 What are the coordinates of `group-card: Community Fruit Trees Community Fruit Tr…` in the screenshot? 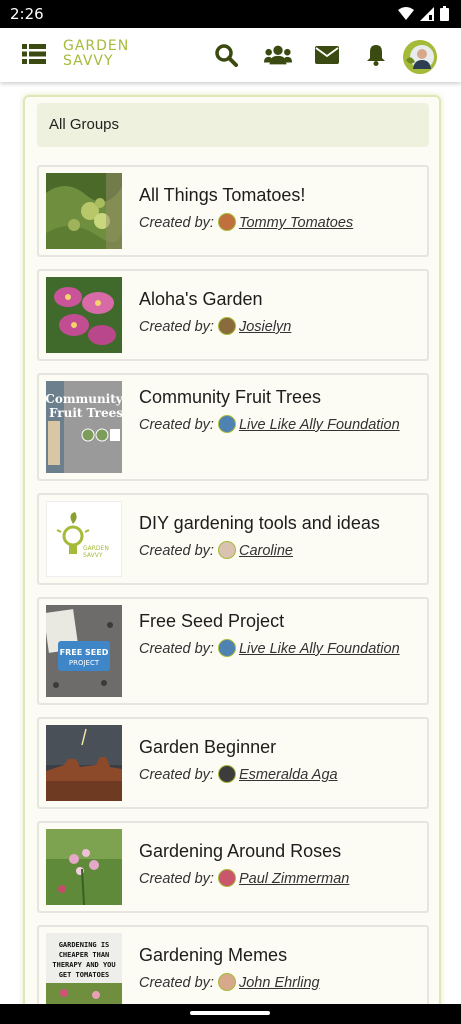 It's located at (233, 427).